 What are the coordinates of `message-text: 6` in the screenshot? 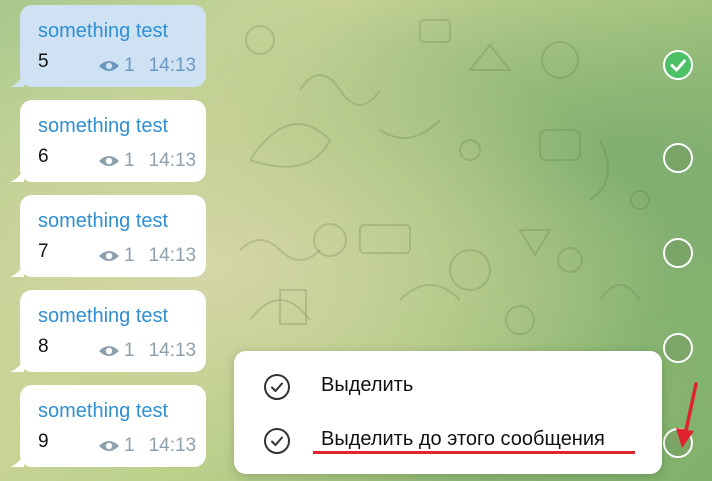 It's located at (43, 156).